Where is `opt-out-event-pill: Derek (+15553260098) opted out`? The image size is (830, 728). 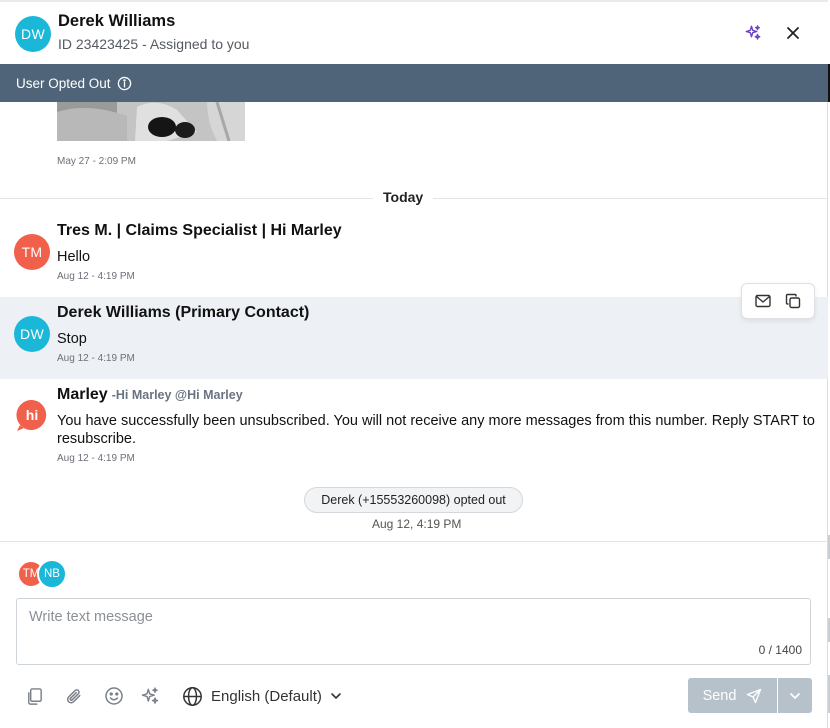 opt-out-event-pill: Derek (+15553260098) opted out is located at coordinates (413, 500).